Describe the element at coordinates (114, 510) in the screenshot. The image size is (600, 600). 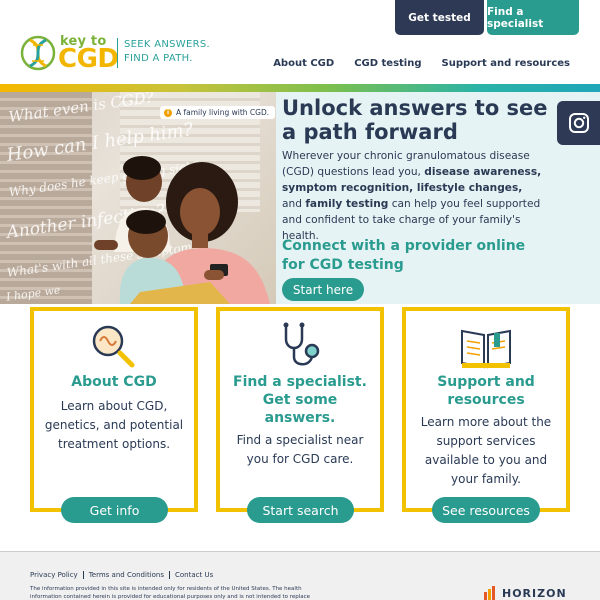
I see `get-info-button: Get info` at that location.